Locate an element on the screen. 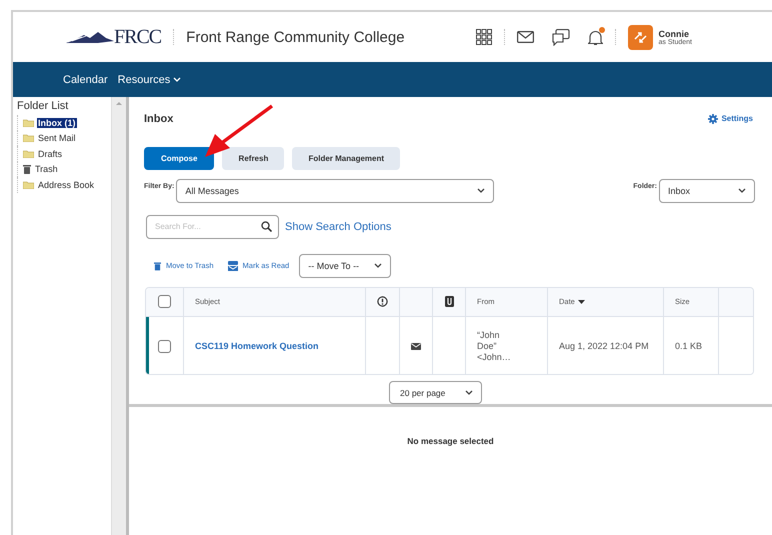  envelope-icon is located at coordinates (416, 346).